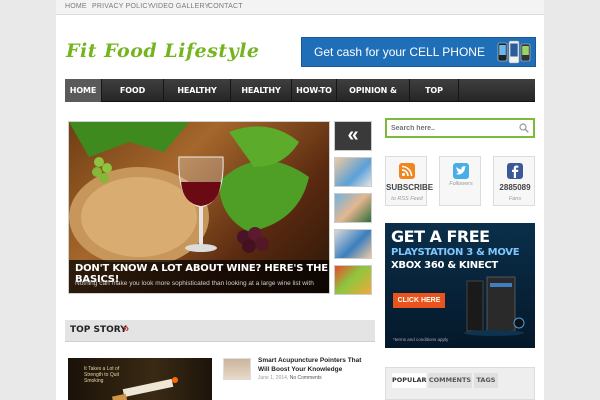 The image size is (600, 400). I want to click on topbar-link-home: HOME, so click(76, 6).